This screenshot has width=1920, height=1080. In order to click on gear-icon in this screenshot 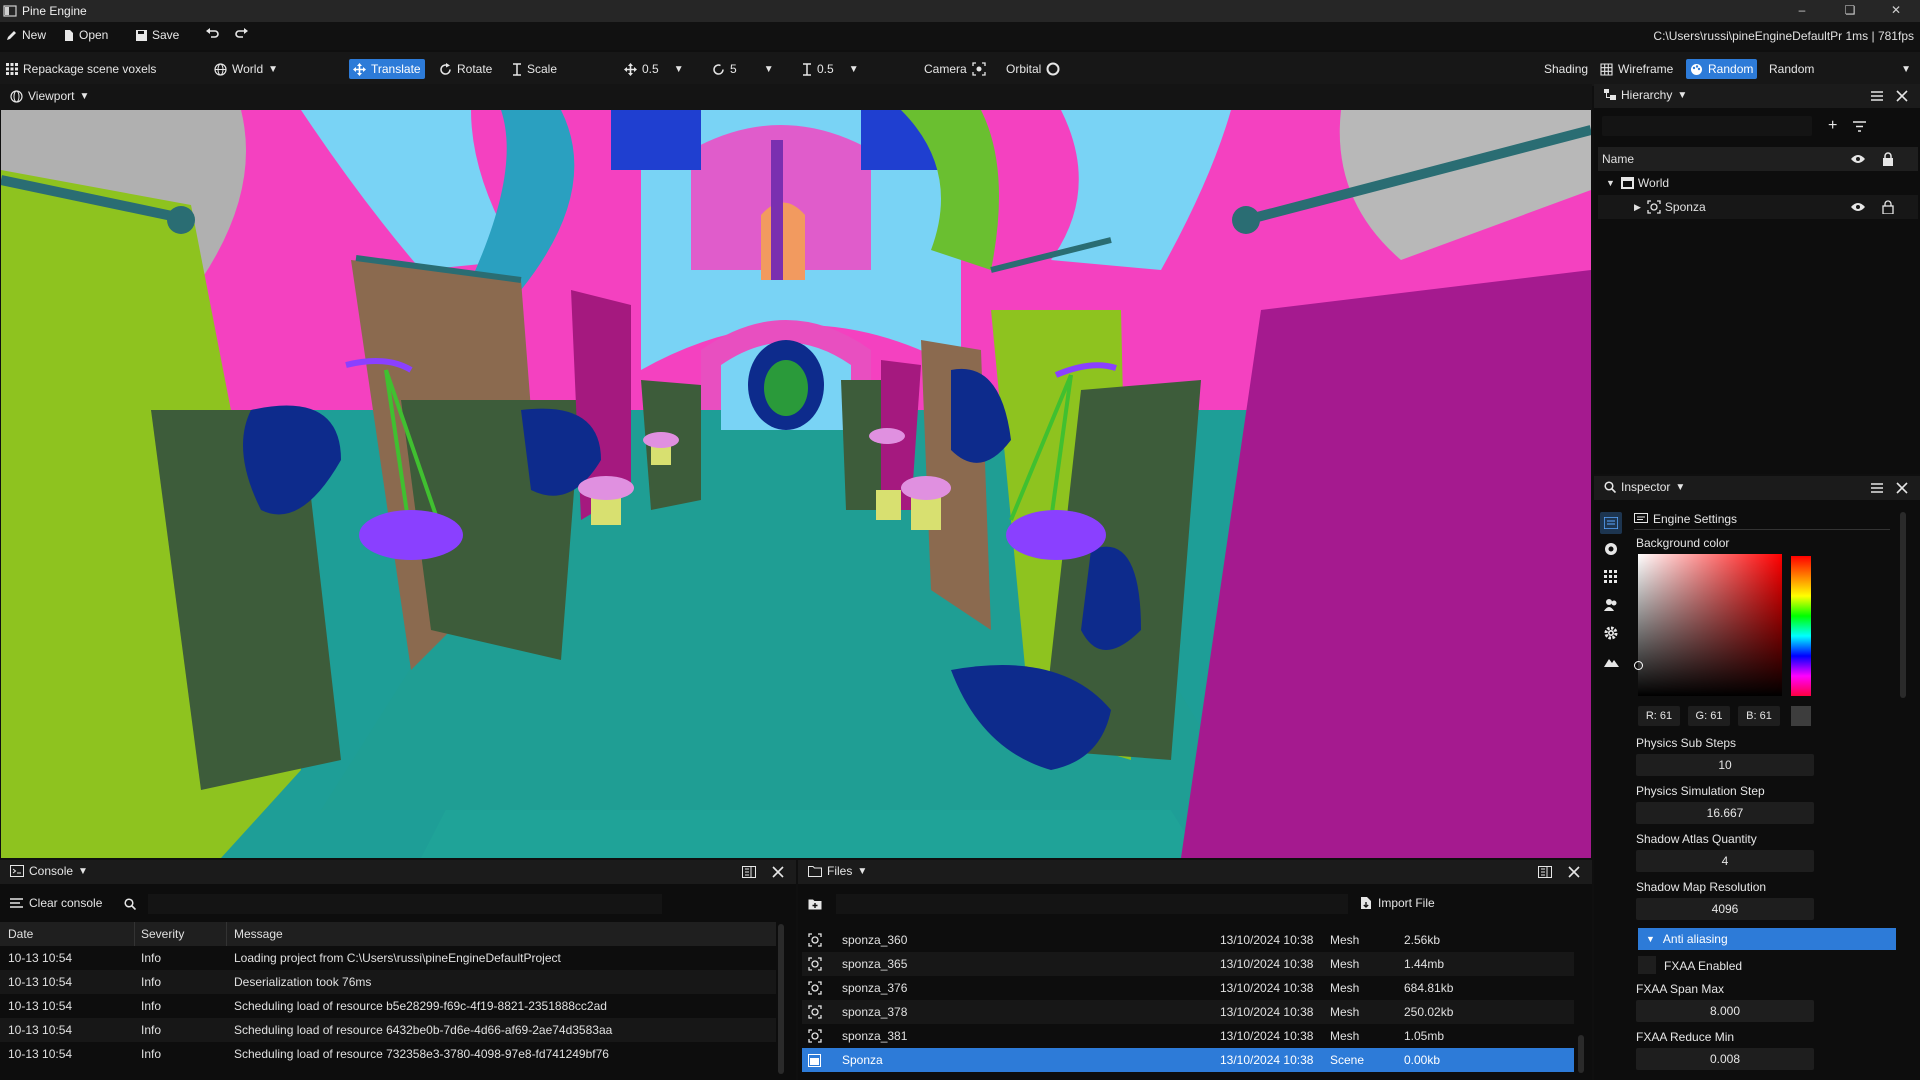, I will do `click(1611, 633)`.